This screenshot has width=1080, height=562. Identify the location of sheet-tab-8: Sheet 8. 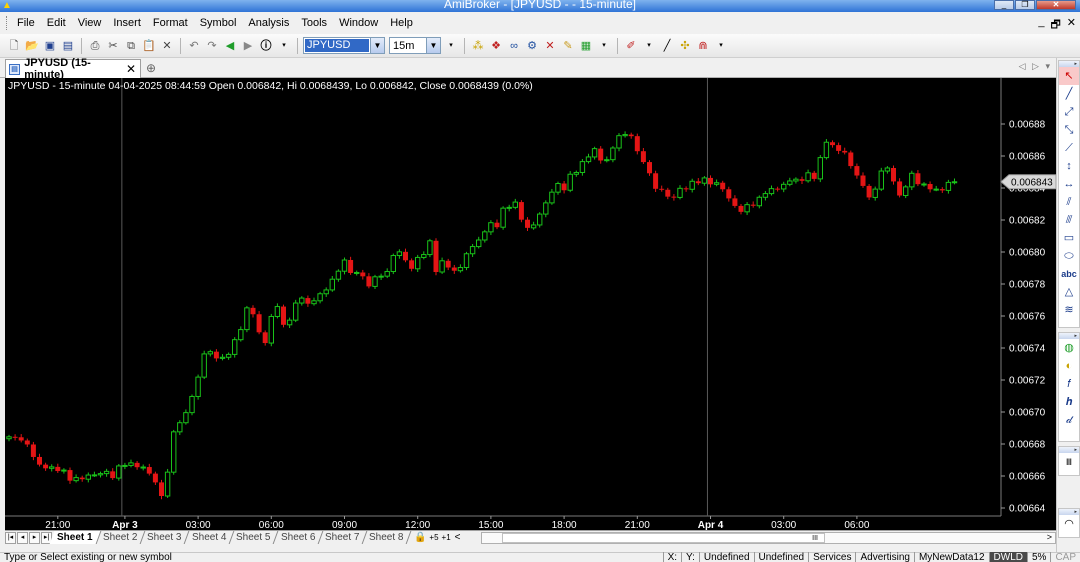
(387, 537).